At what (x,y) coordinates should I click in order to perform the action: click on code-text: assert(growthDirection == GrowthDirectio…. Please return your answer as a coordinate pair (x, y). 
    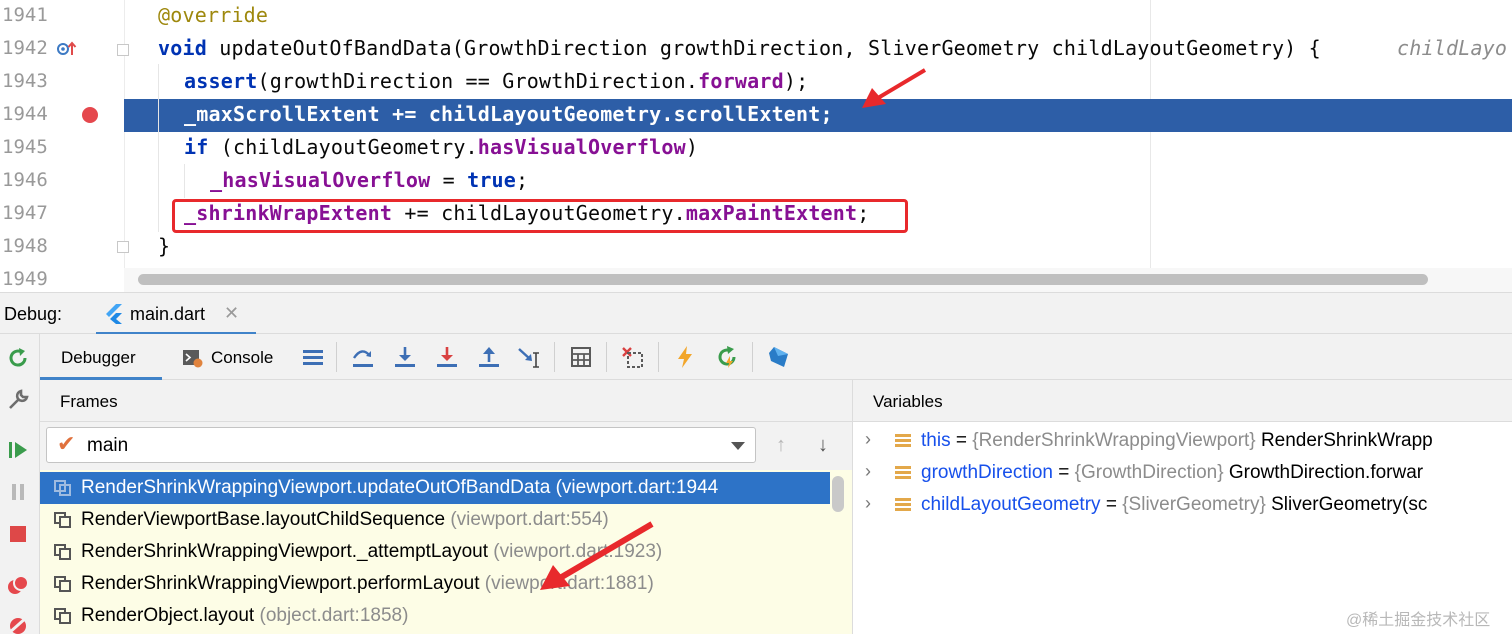
    Looking at the image, I should click on (496, 81).